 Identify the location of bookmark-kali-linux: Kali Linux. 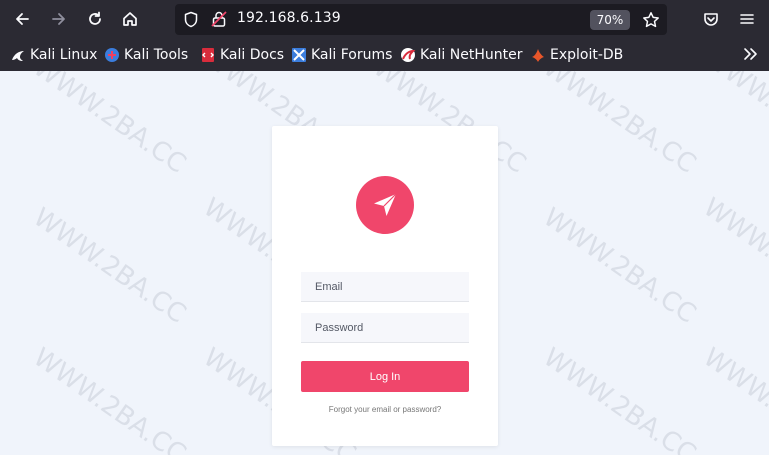
(53, 55).